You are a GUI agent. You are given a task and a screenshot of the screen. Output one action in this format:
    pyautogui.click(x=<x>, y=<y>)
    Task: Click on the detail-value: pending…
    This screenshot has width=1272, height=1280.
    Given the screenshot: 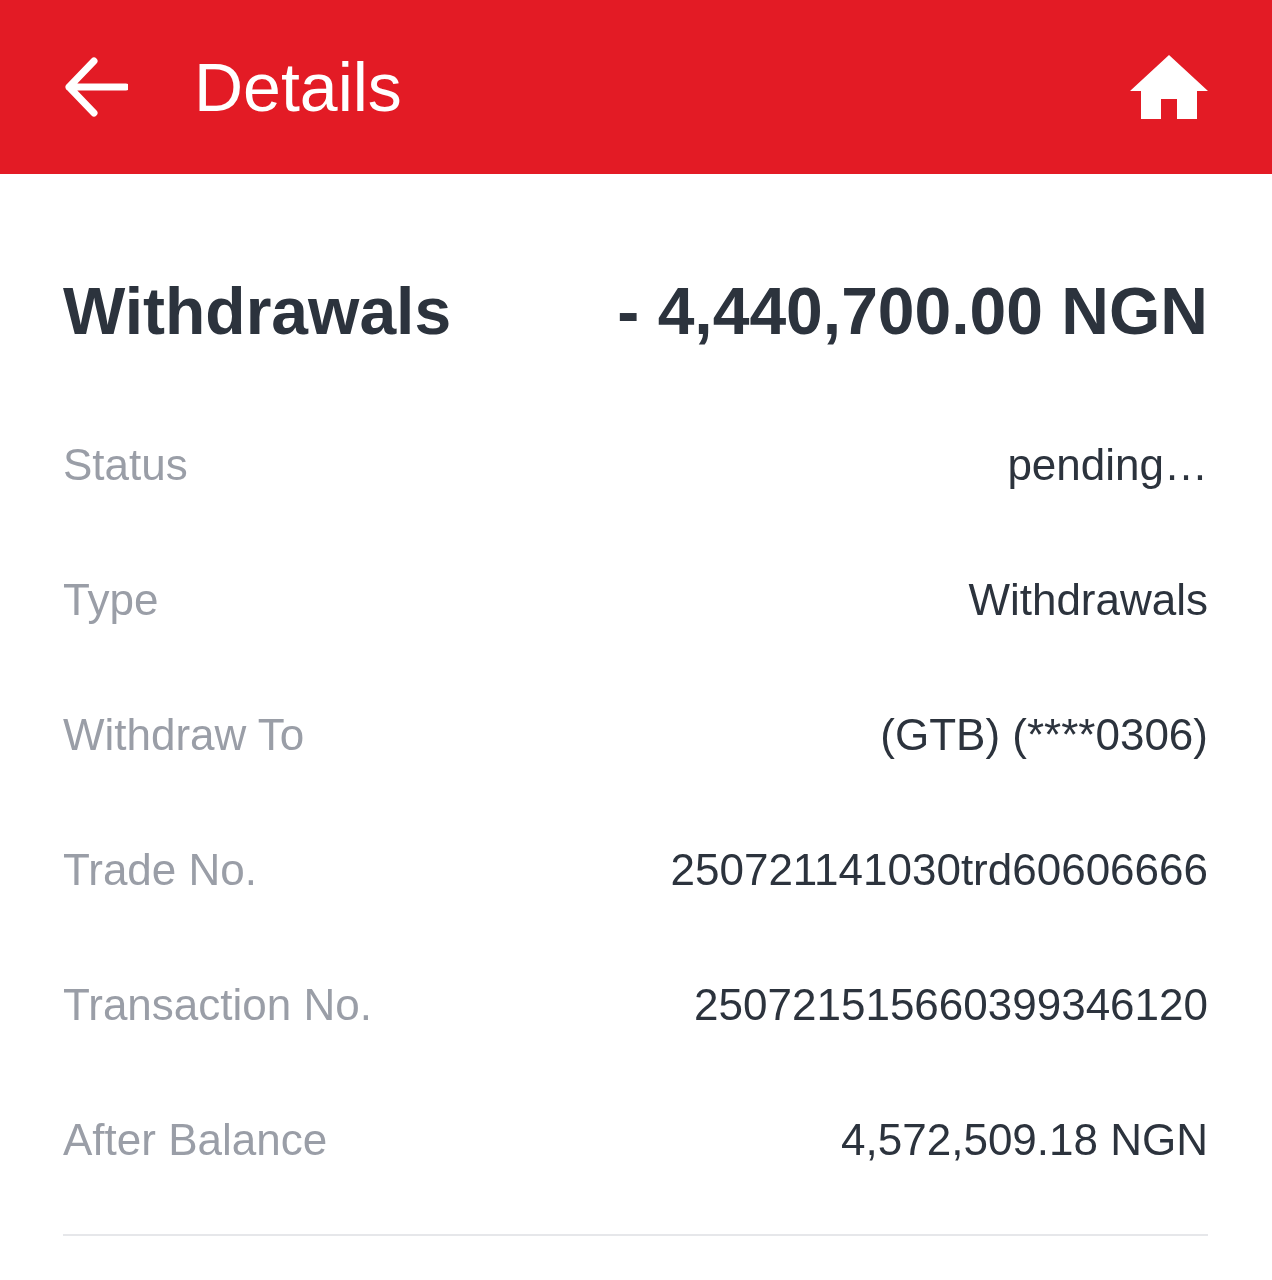 What is the action you would take?
    pyautogui.click(x=1107, y=464)
    